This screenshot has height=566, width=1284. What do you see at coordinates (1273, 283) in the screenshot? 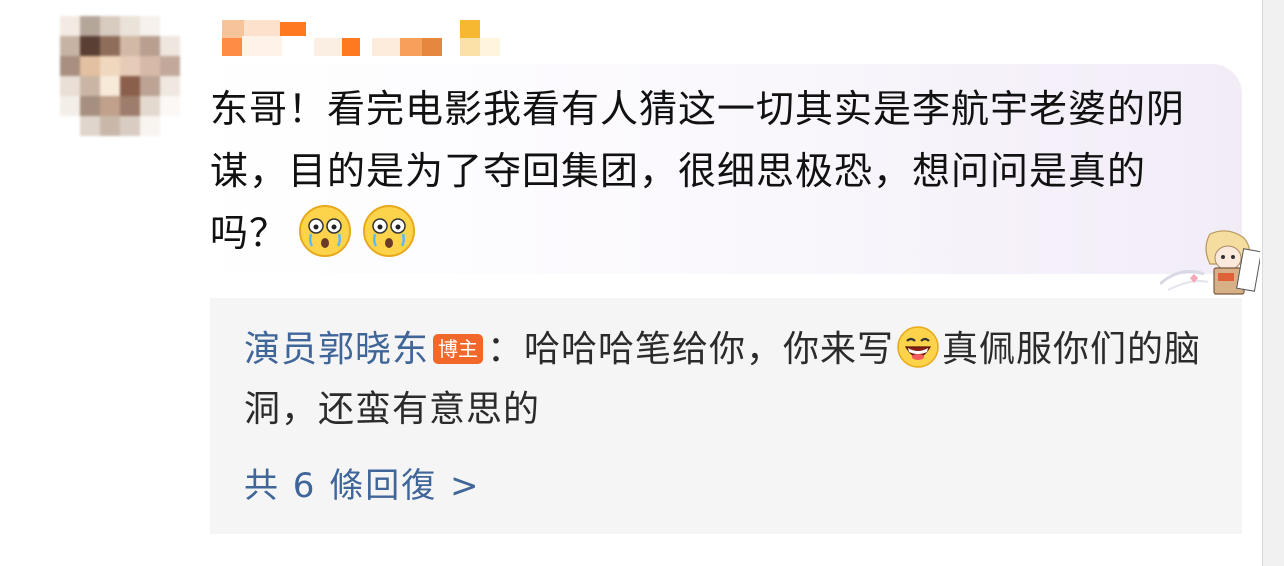
I see `scrollbar-edge` at bounding box center [1273, 283].